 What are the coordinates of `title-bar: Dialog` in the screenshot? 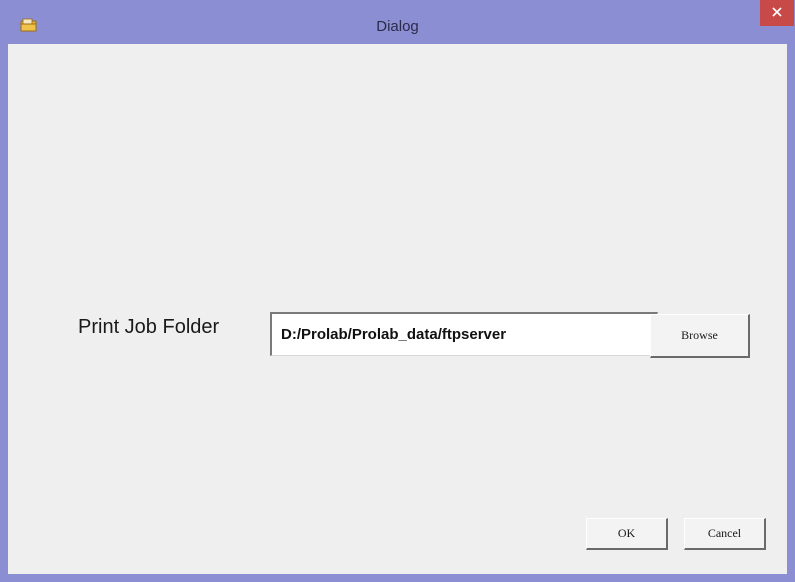 It's located at (397, 22).